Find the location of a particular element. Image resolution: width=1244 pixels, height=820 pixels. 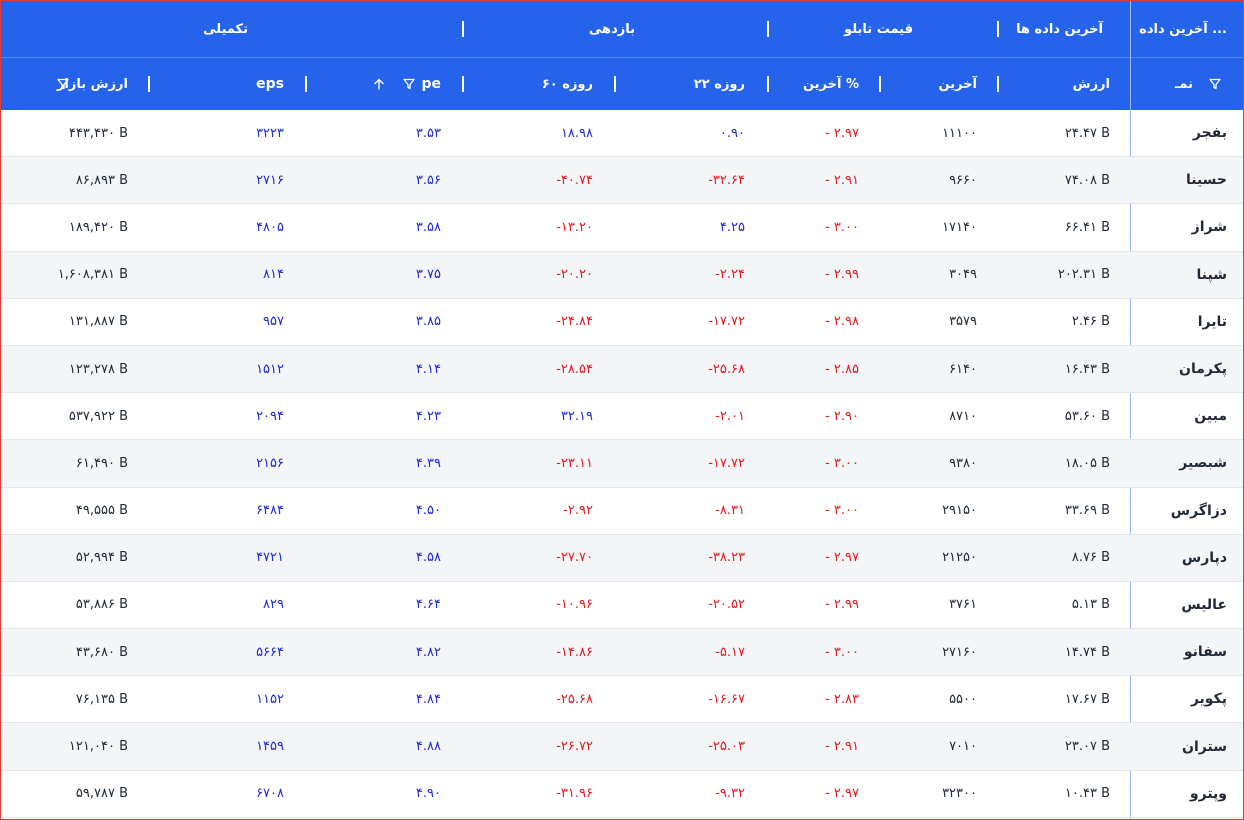

cell-eps: ۲۱۵۶ is located at coordinates (270, 463).